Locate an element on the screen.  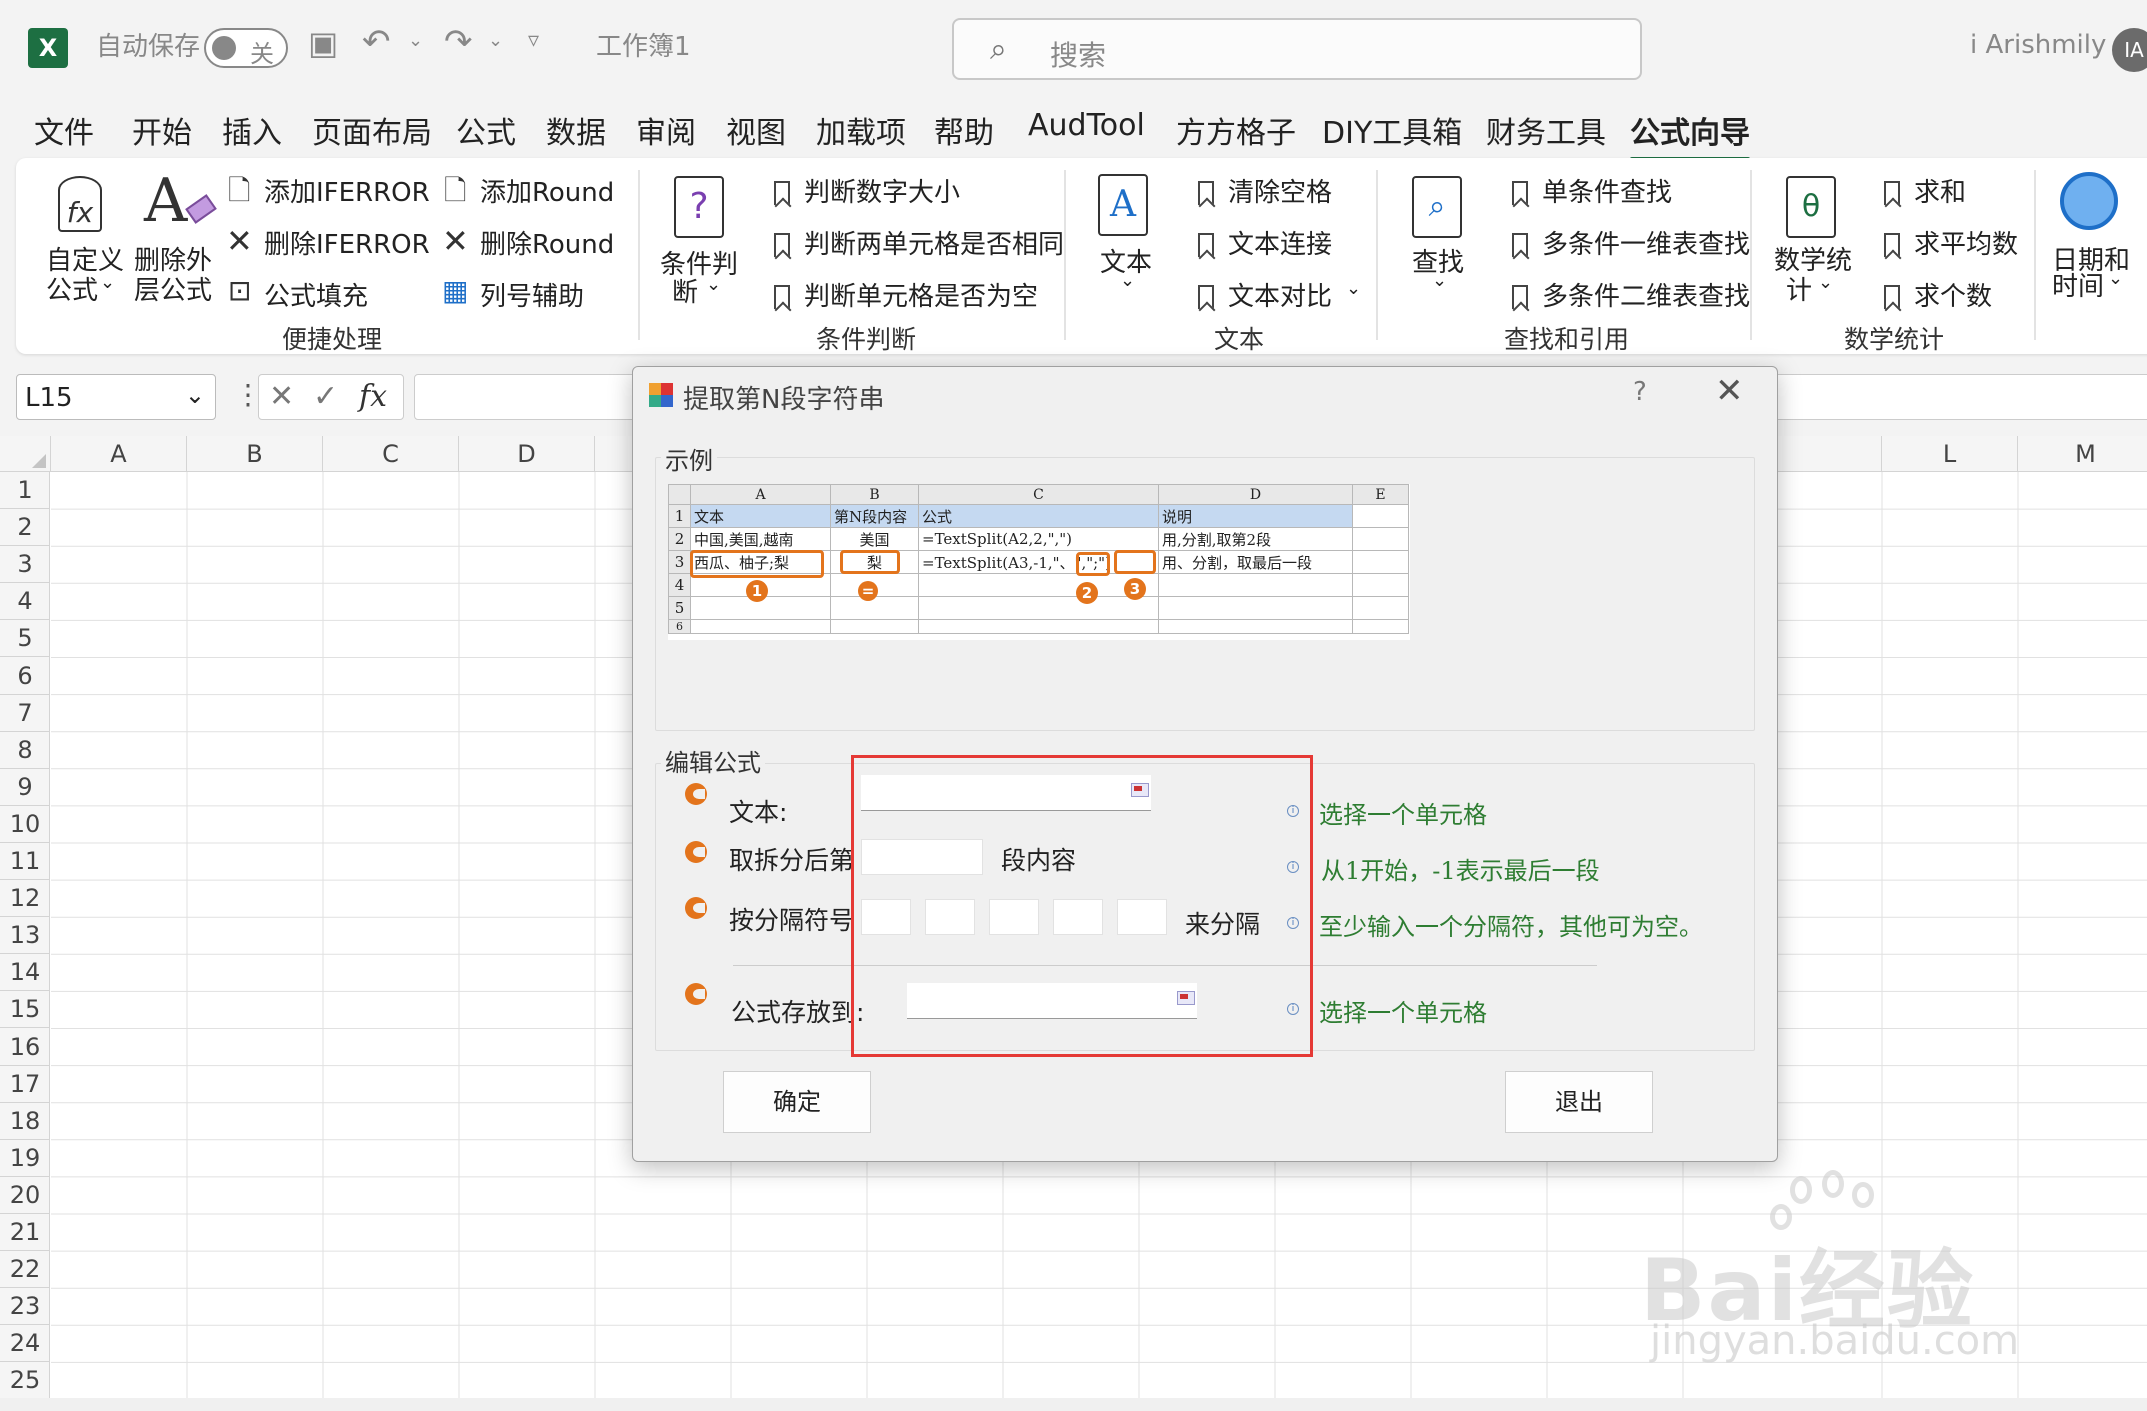
delete-iferror-button: 删除IFERROR is located at coordinates (347, 242).